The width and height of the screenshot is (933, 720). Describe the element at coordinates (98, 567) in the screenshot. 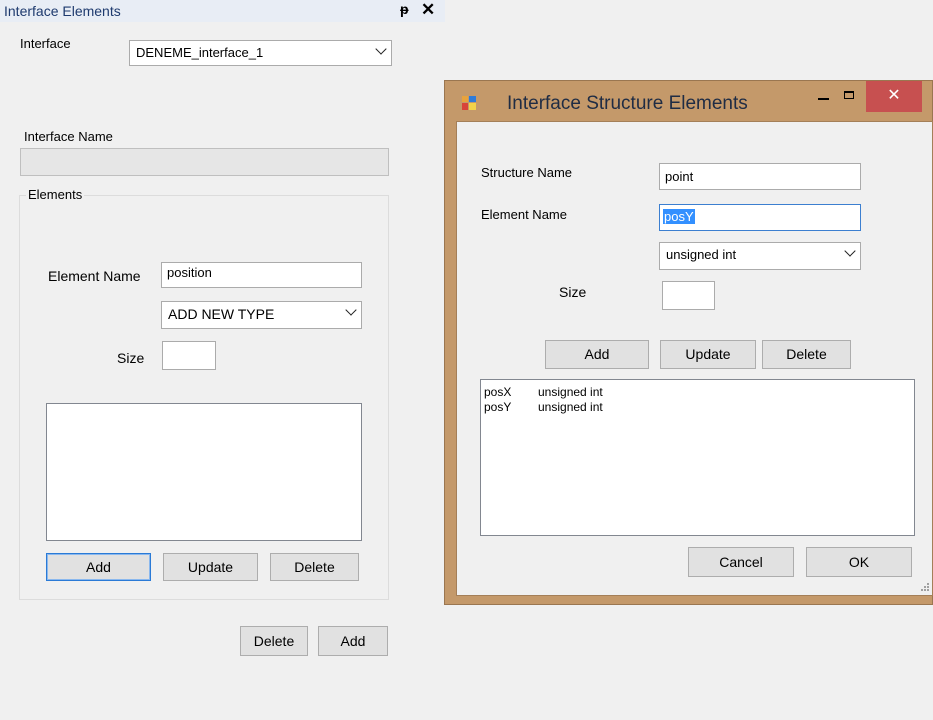

I see `add-button: Add` at that location.